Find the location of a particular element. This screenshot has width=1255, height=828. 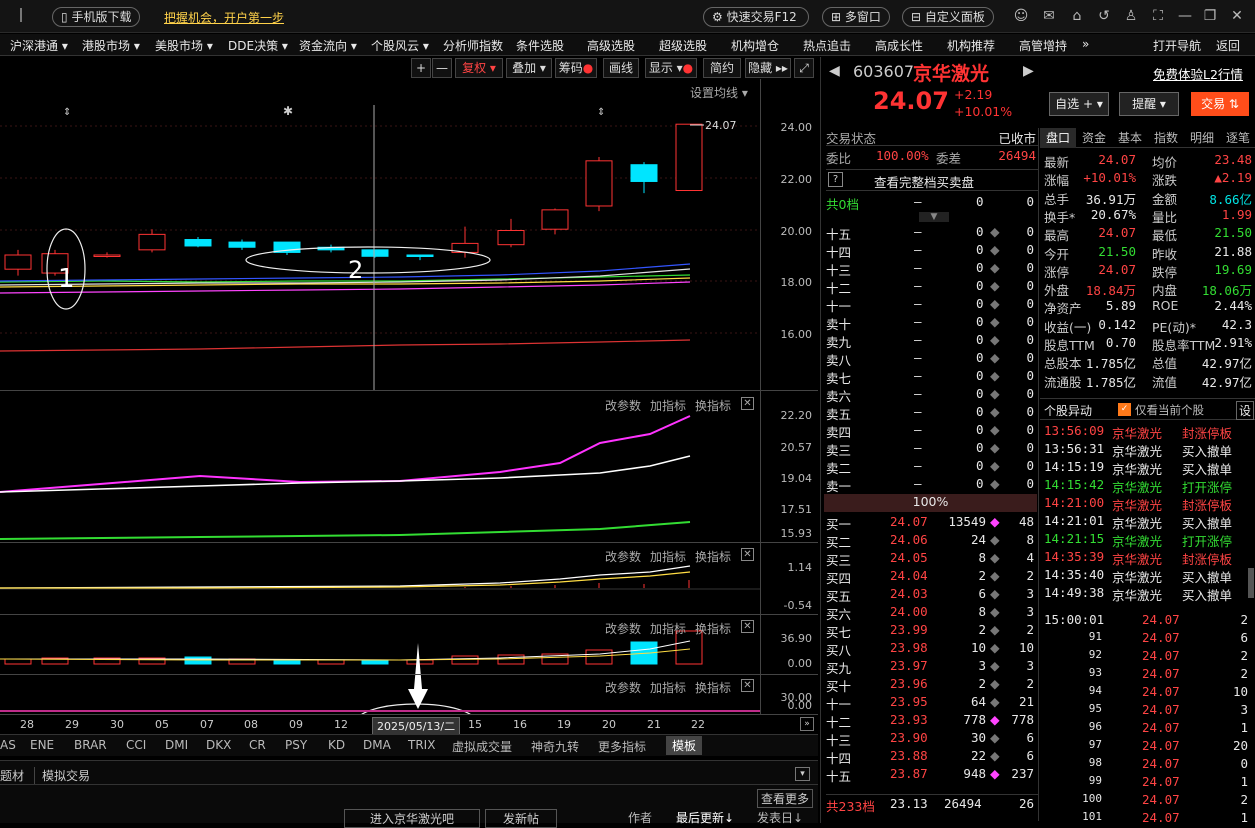

mobile-download-button: ▯ 手机版下载 is located at coordinates (96, 17).